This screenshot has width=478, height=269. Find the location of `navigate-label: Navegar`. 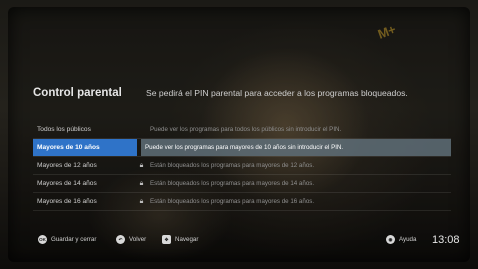

navigate-label: Navegar is located at coordinates (187, 239).